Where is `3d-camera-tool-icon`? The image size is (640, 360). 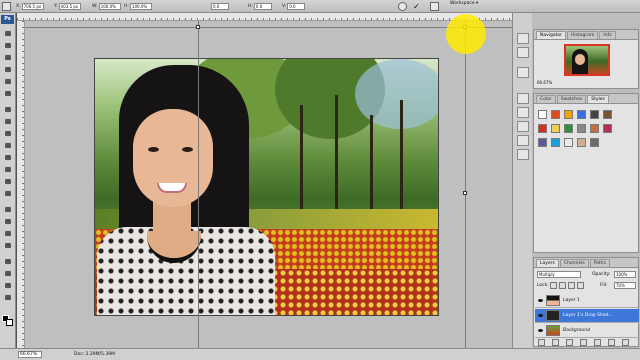
3d-camera-tool-icon is located at coordinates (8, 273).